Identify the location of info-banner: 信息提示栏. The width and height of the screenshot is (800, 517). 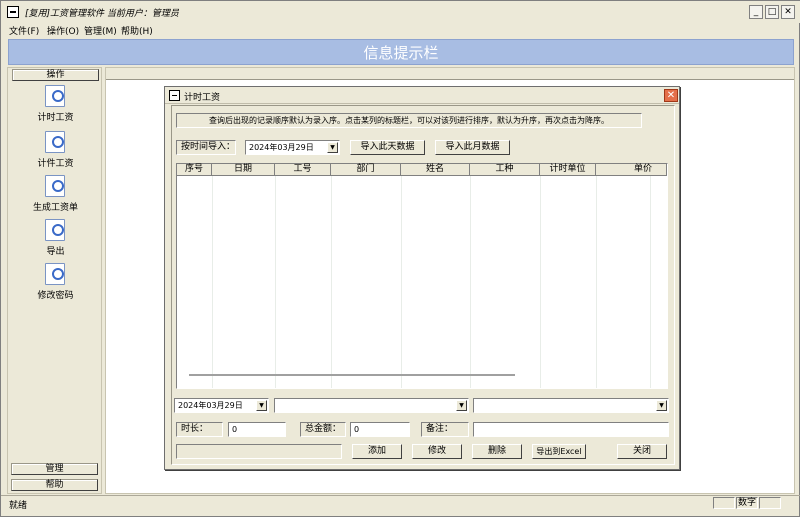
(401, 52).